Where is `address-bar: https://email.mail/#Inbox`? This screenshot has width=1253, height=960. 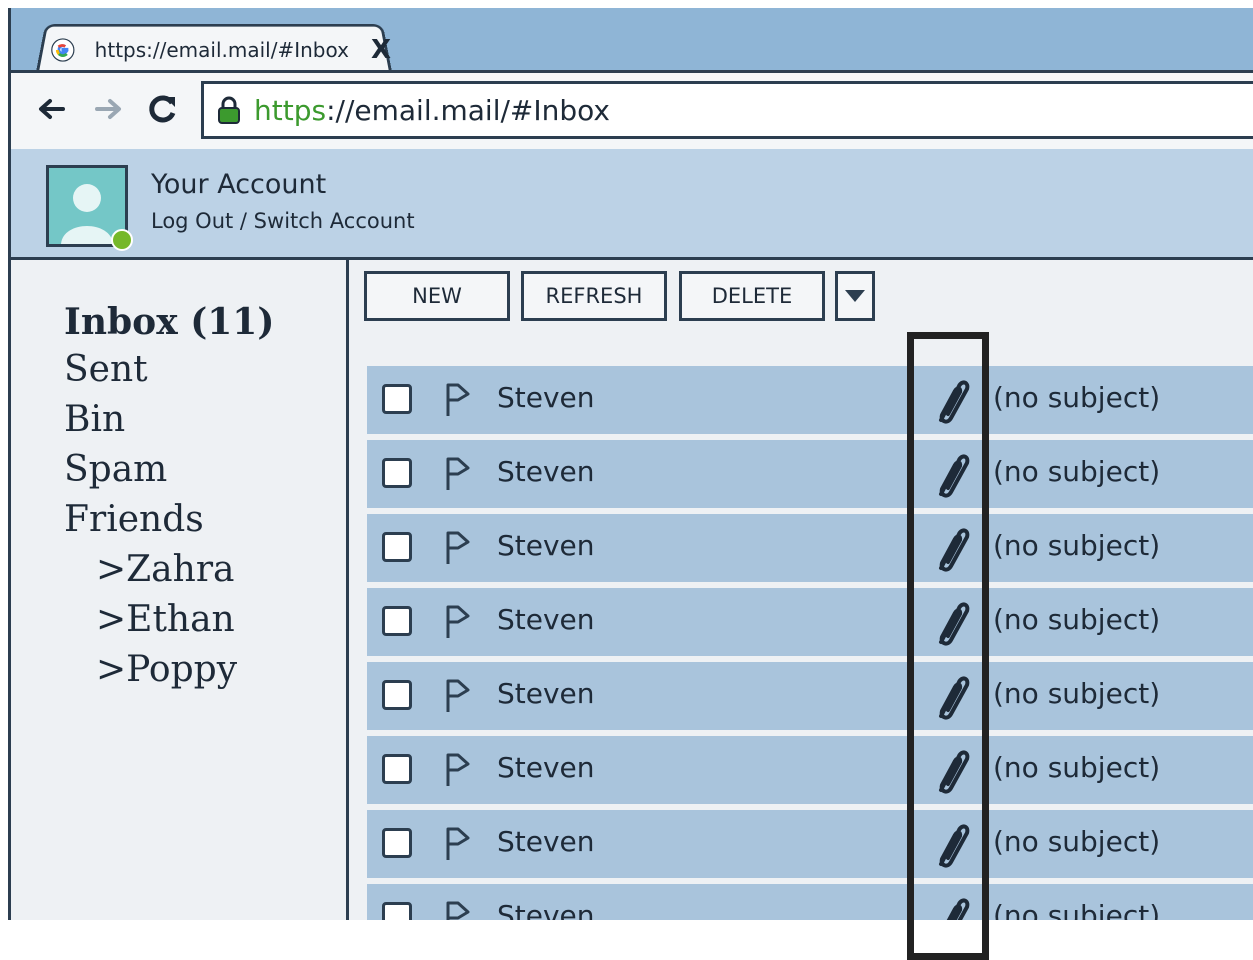
address-bar: https://email.mail/#Inbox is located at coordinates (727, 110).